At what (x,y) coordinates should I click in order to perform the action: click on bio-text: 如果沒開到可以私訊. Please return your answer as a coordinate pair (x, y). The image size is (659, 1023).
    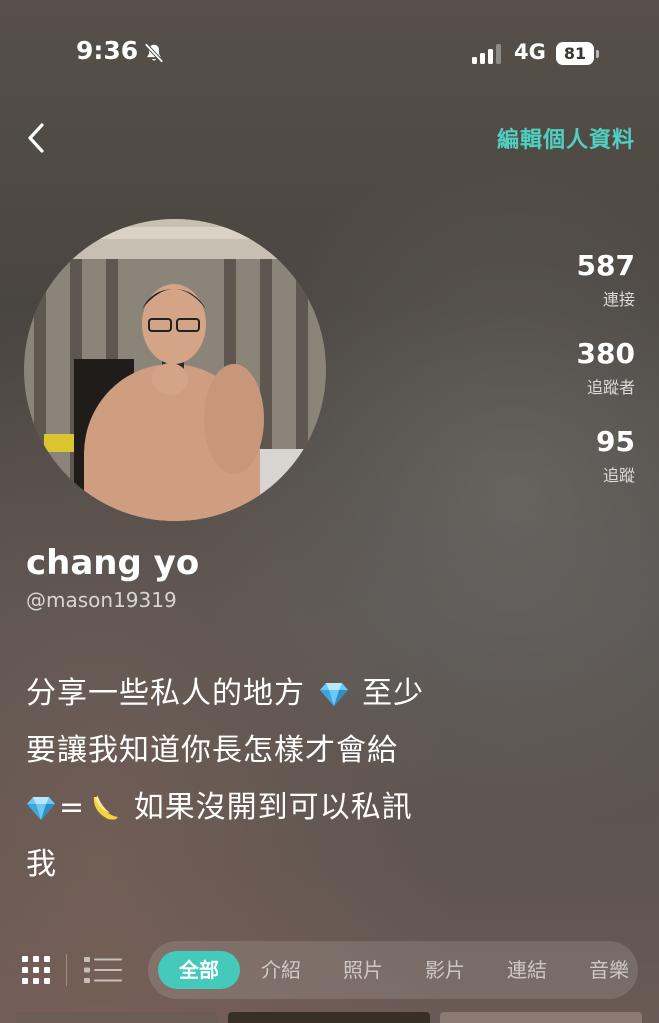
    Looking at the image, I should click on (273, 807).